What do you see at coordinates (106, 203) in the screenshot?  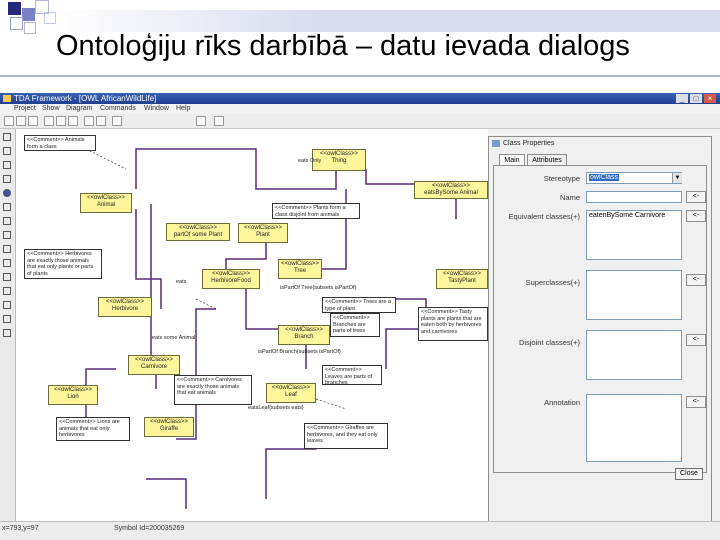 I see `class-animal: <<owlClass>> Animal` at bounding box center [106, 203].